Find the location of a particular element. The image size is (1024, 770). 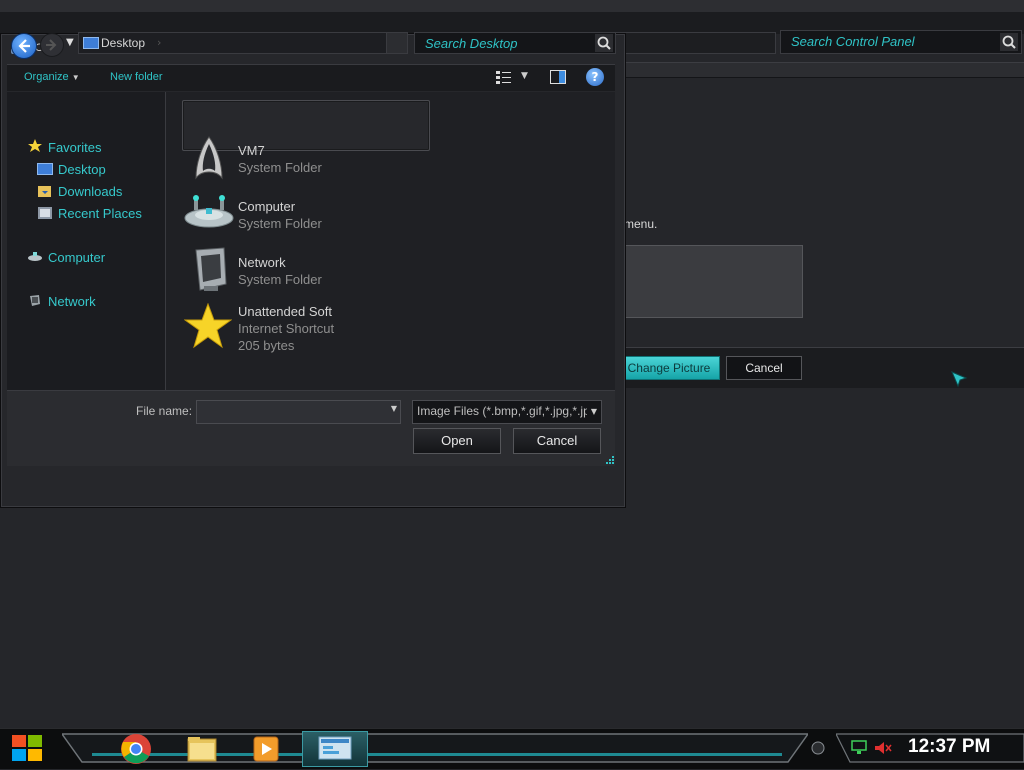

dialog-search-input: Search Desktop is located at coordinates (515, 43).